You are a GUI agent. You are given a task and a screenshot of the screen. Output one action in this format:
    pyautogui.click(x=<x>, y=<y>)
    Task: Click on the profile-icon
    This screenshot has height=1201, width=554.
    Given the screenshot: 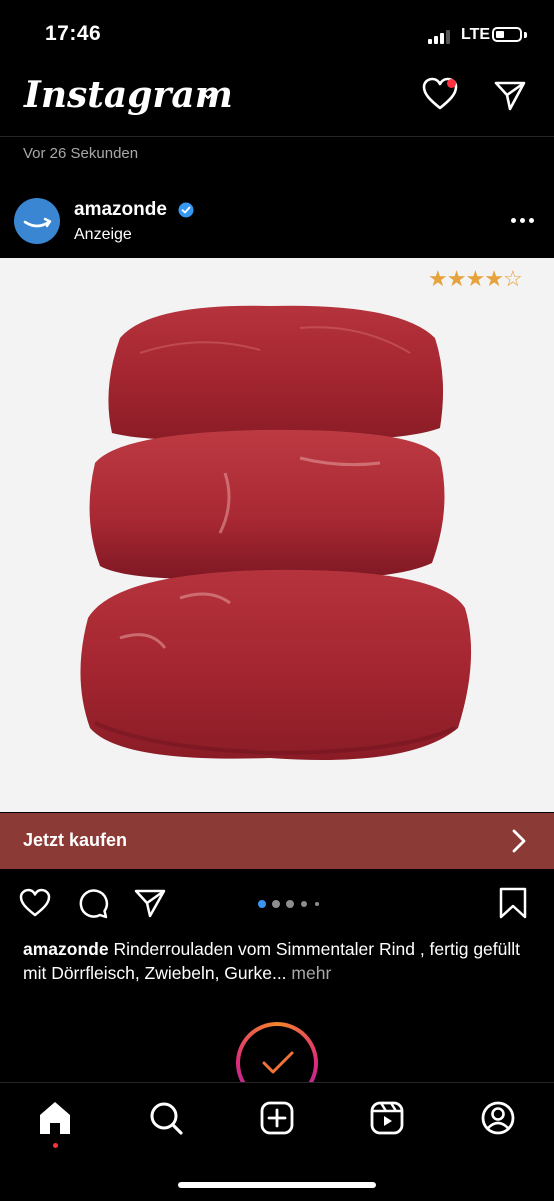 What is the action you would take?
    pyautogui.click(x=498, y=1118)
    